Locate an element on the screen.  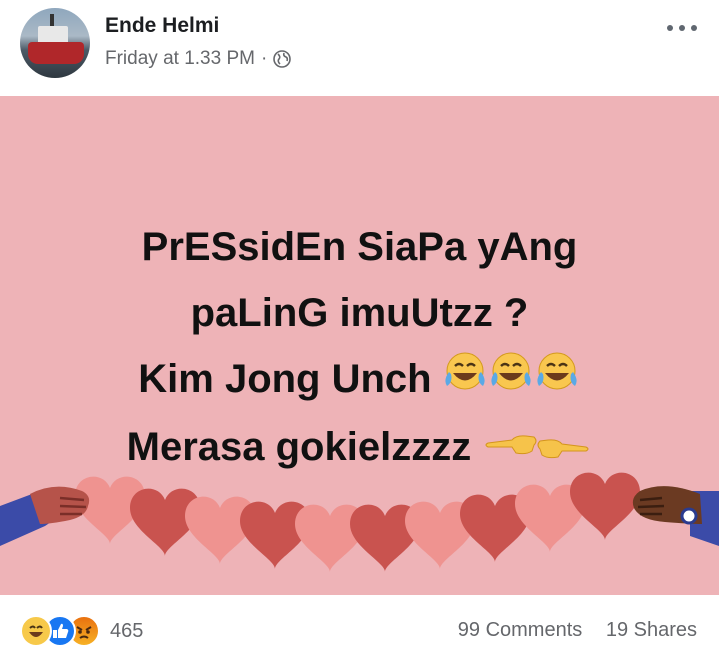
post-meta: Friday at 1.33 PM · is located at coordinates (198, 59).